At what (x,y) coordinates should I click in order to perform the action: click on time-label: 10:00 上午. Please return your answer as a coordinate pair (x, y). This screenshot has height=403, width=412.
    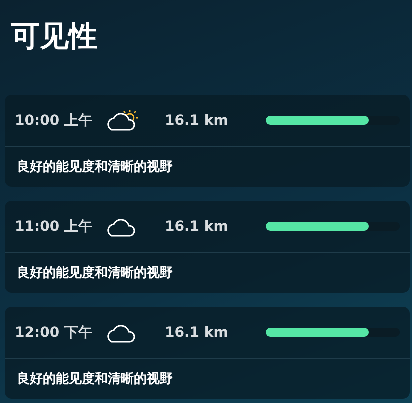
    Looking at the image, I should click on (54, 121).